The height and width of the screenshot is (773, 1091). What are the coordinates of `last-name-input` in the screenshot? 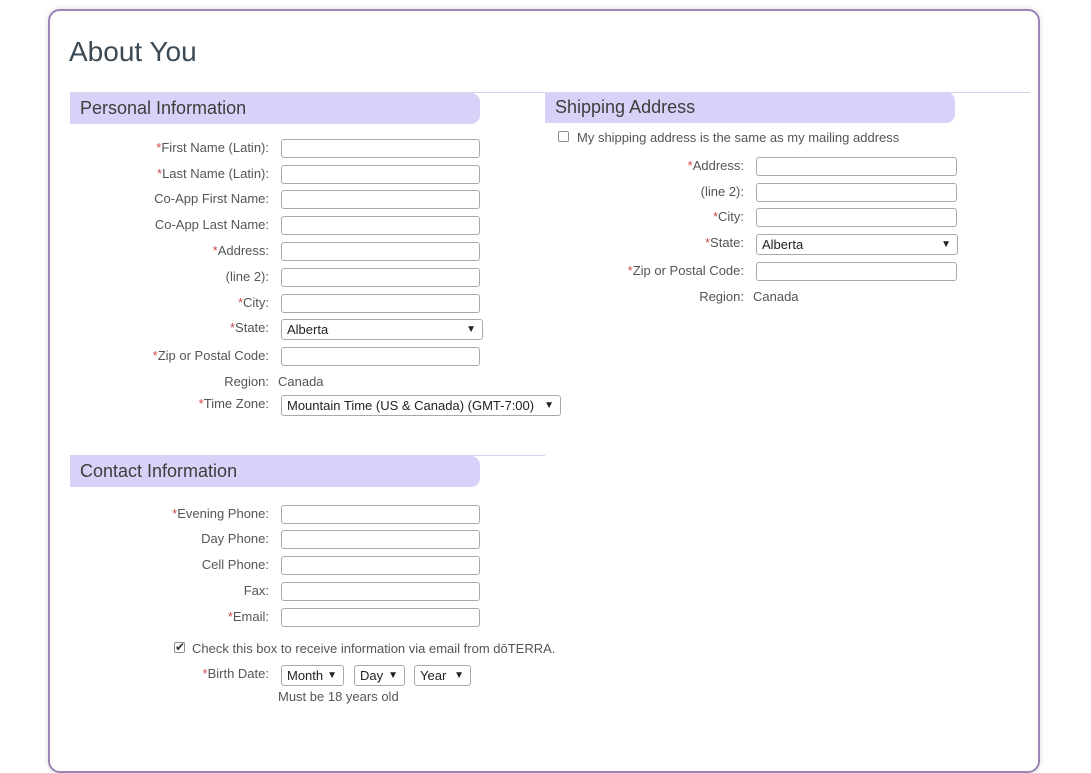 It's located at (380, 174).